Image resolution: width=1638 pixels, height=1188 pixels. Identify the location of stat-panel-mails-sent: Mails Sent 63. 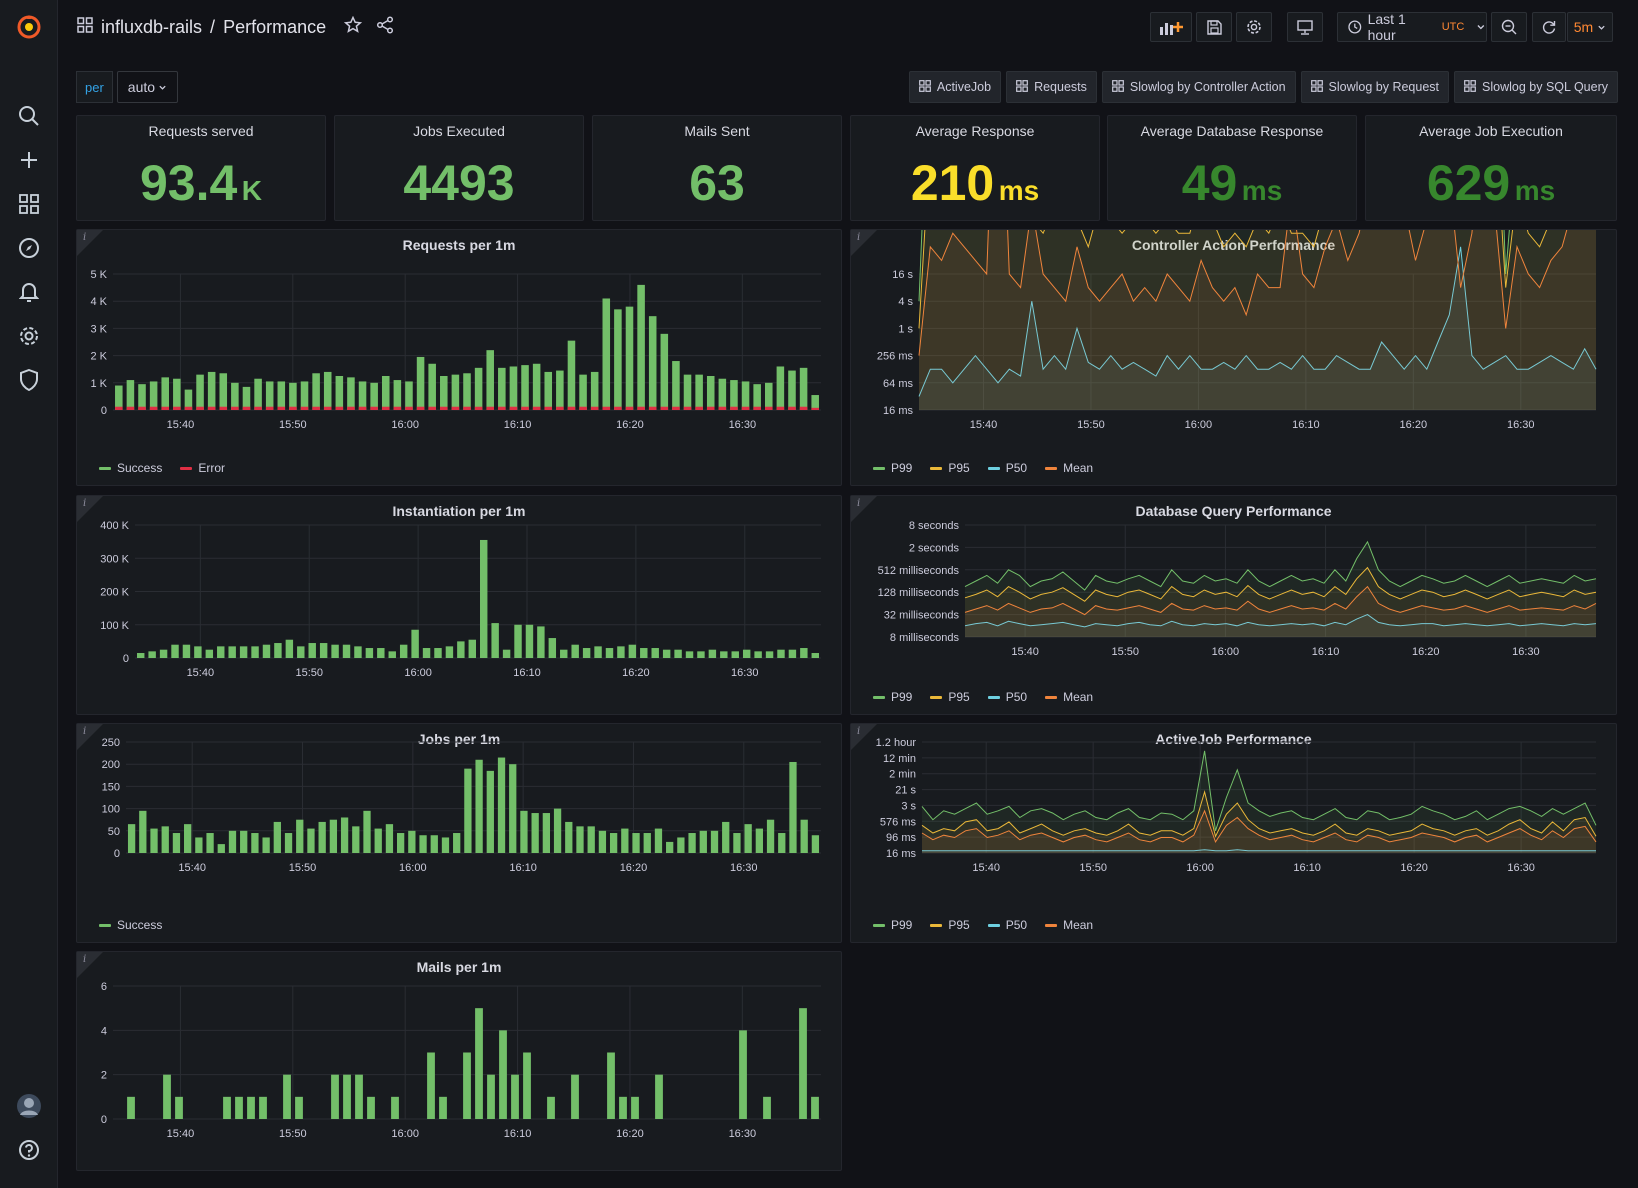
(717, 168).